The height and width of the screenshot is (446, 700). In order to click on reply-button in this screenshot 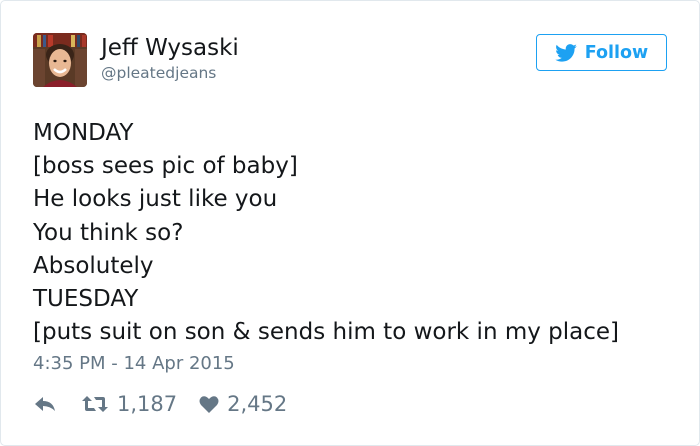, I will do `click(45, 404)`.